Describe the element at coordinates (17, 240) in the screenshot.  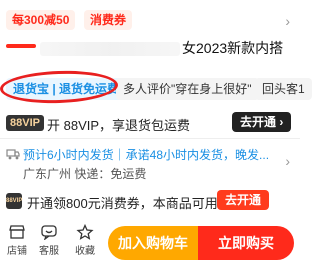
I see `store-nav: 店铺` at that location.